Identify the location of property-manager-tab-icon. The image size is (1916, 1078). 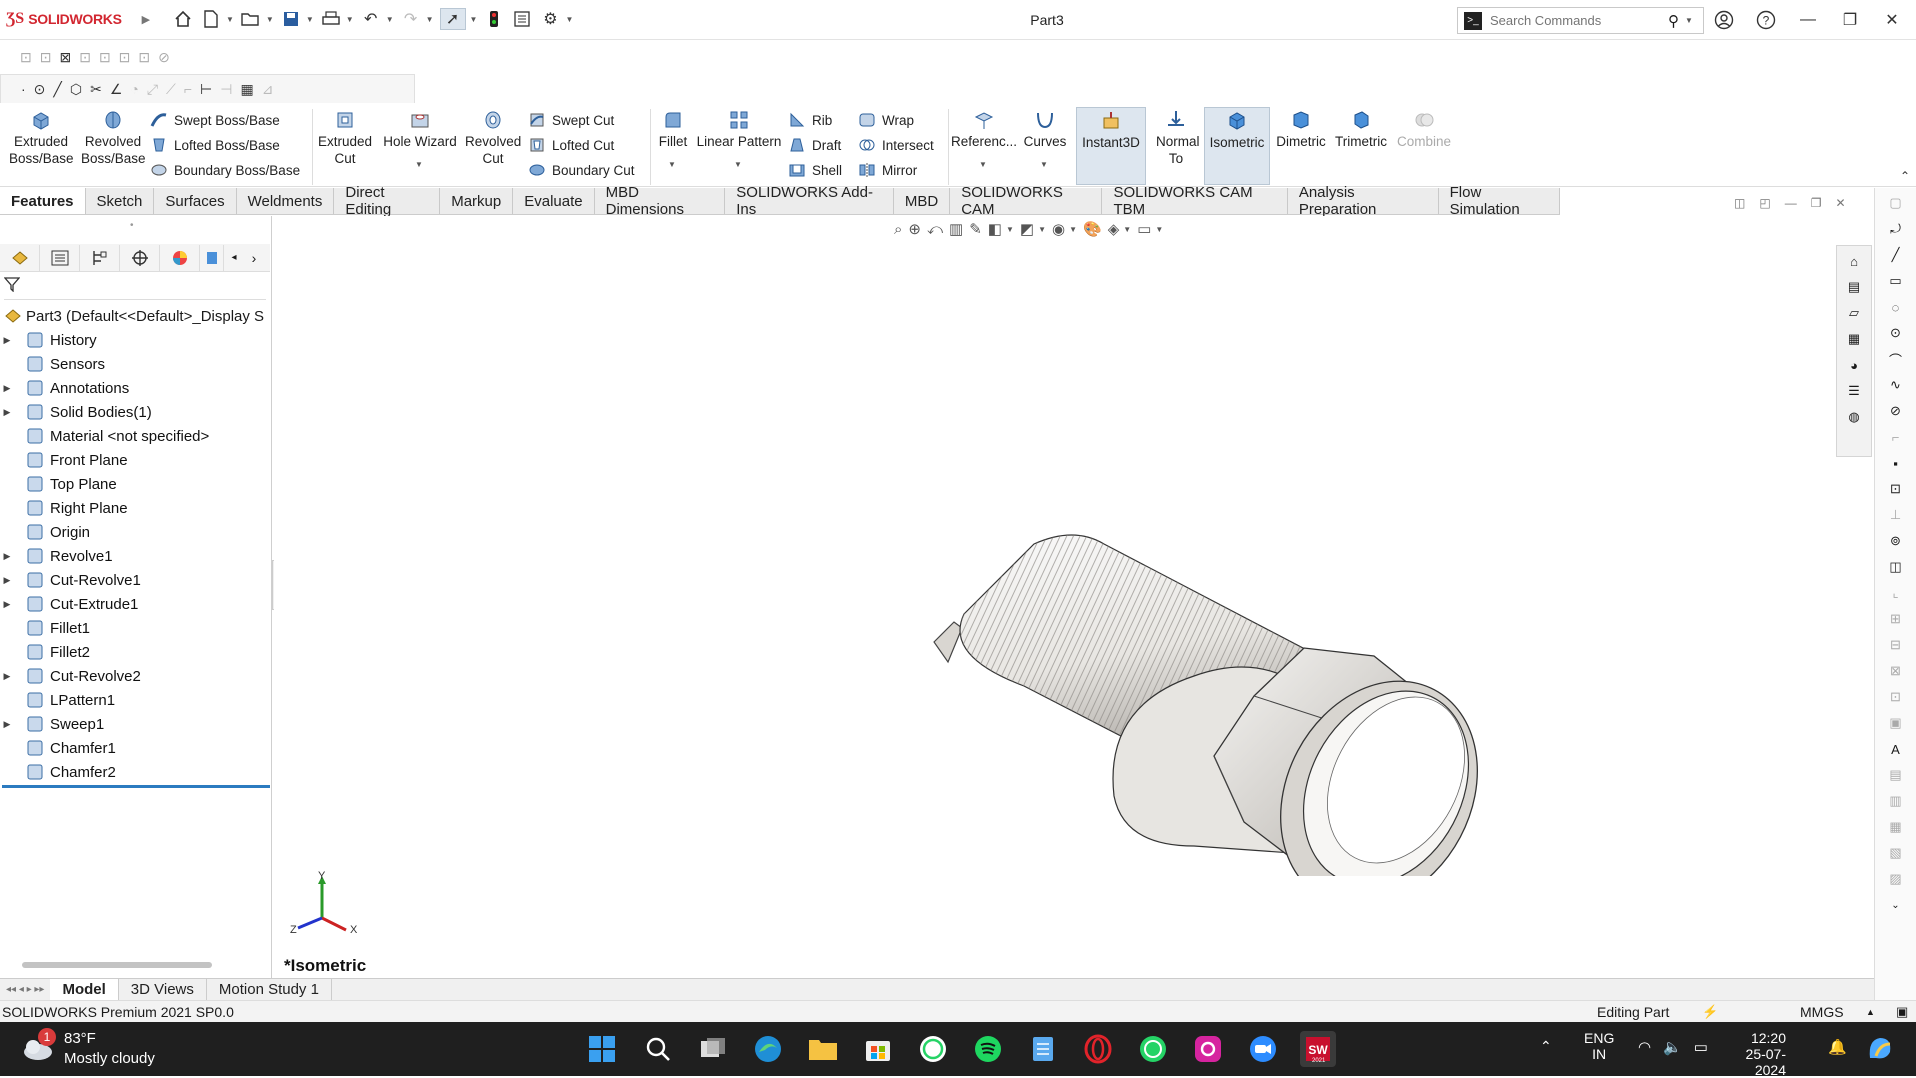
(60, 257).